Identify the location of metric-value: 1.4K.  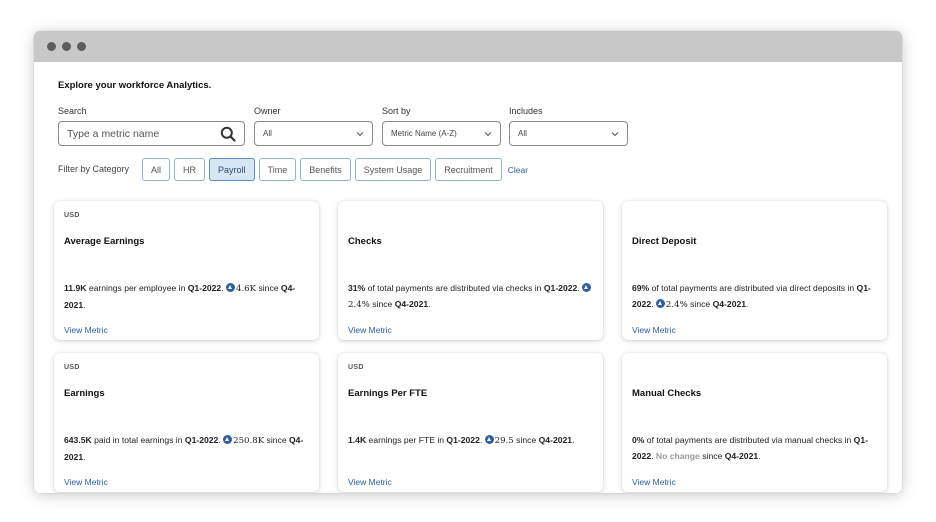
(357, 440).